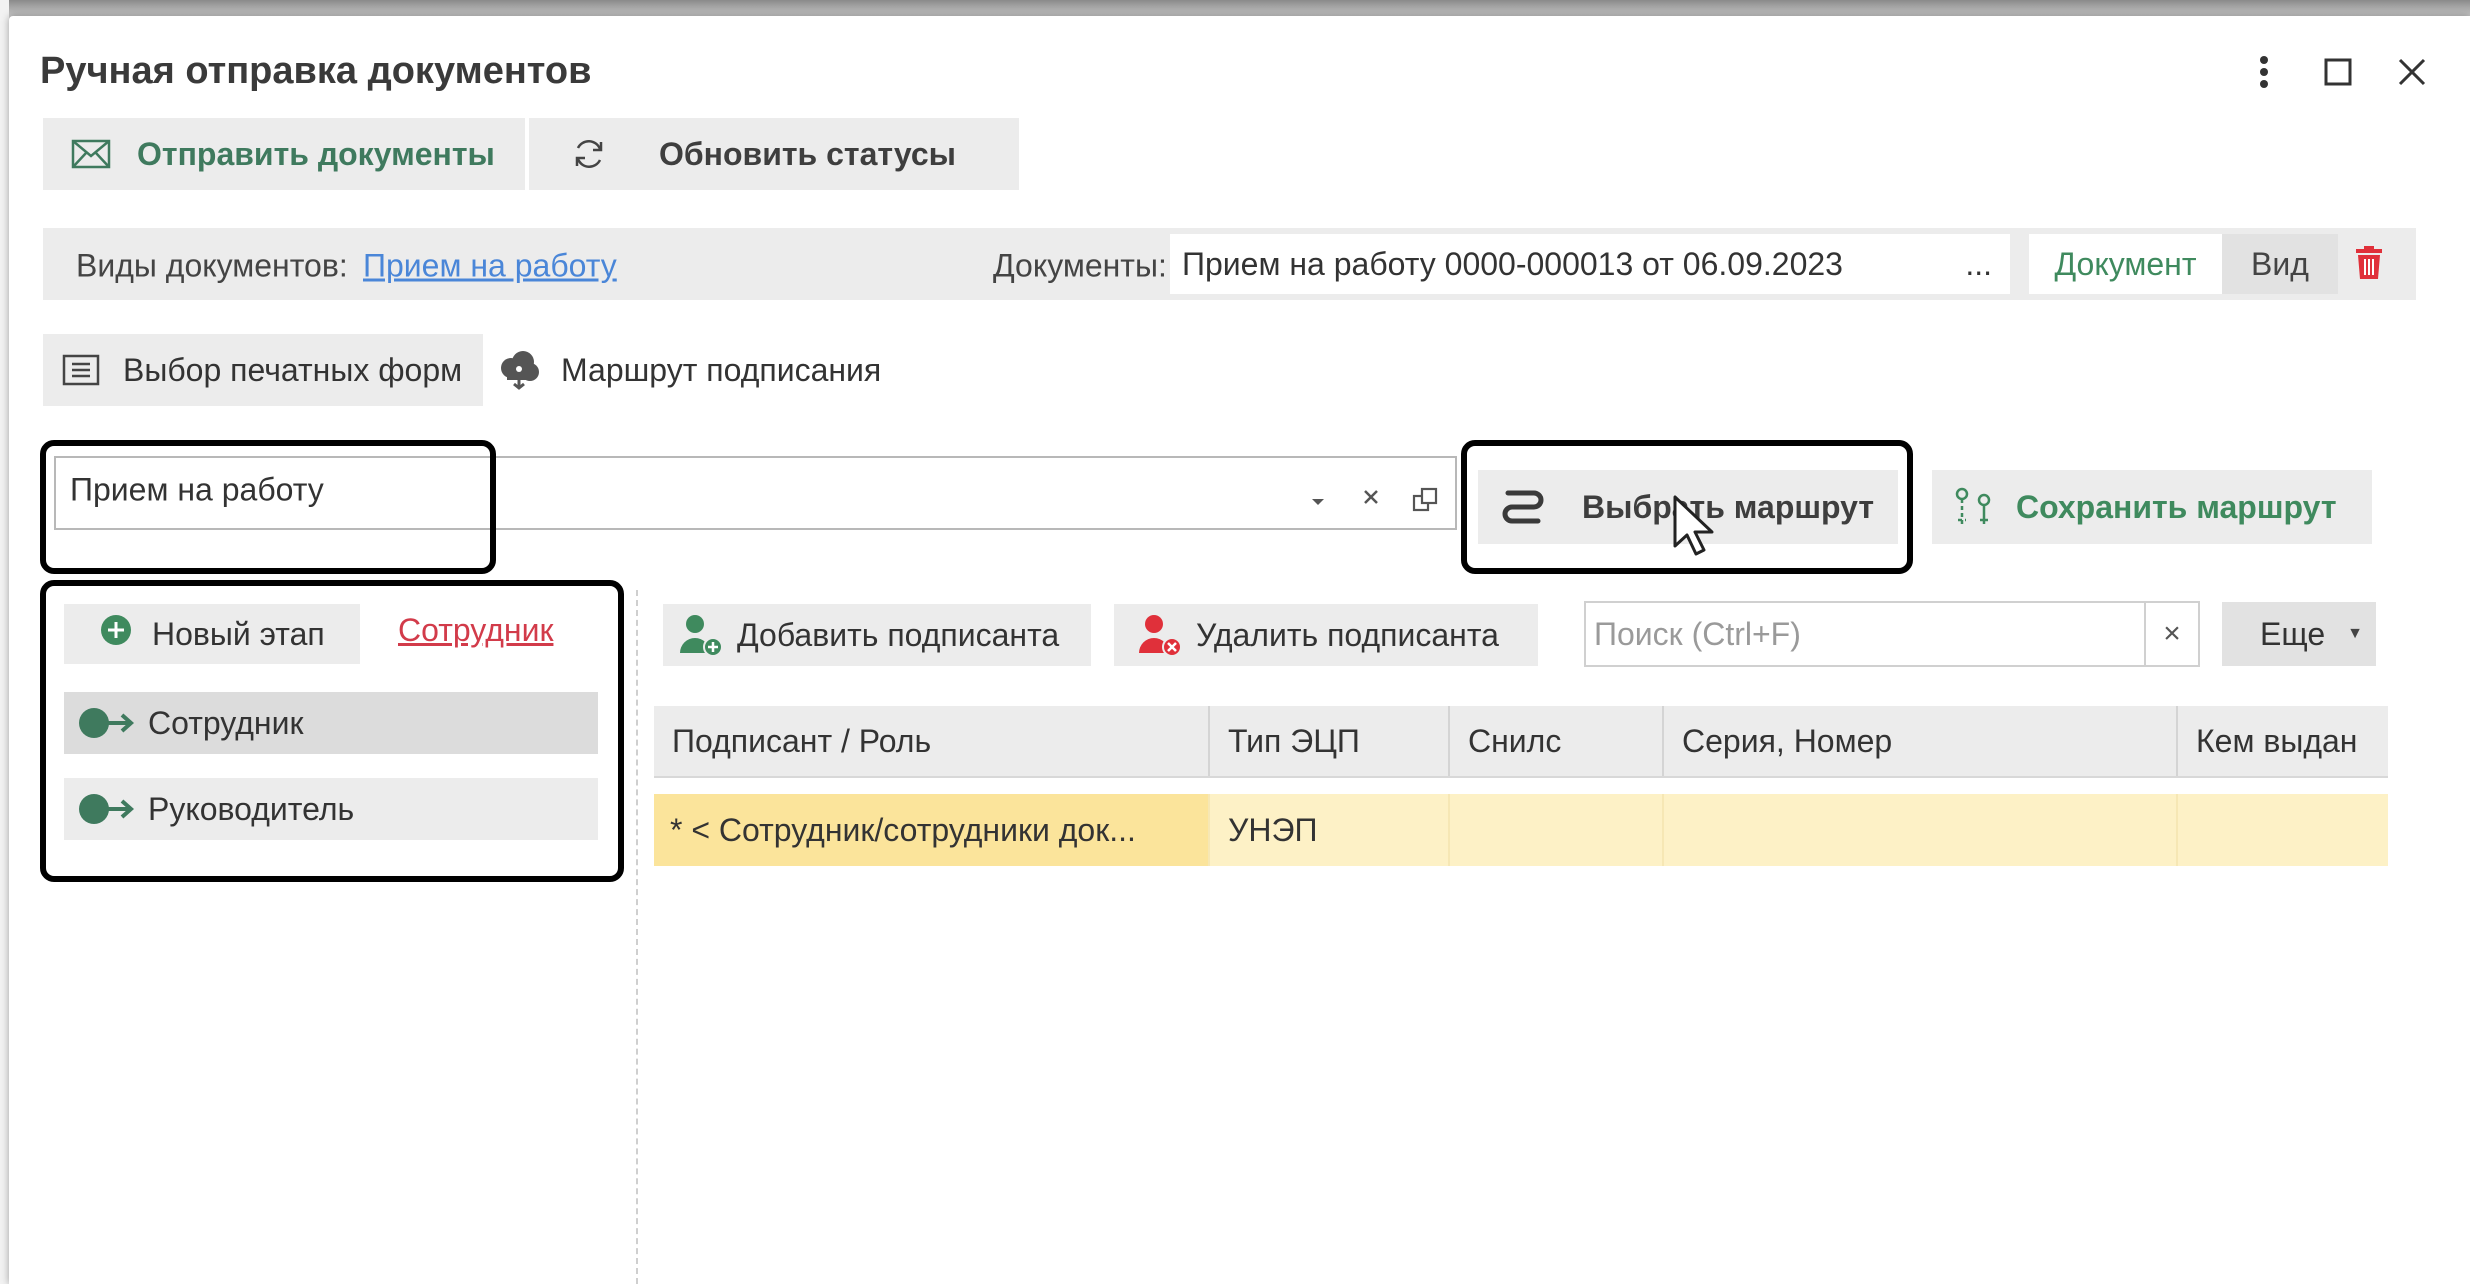 The width and height of the screenshot is (2470, 1284). Describe the element at coordinates (2374, 266) in the screenshot. I see `trash-icon` at that location.